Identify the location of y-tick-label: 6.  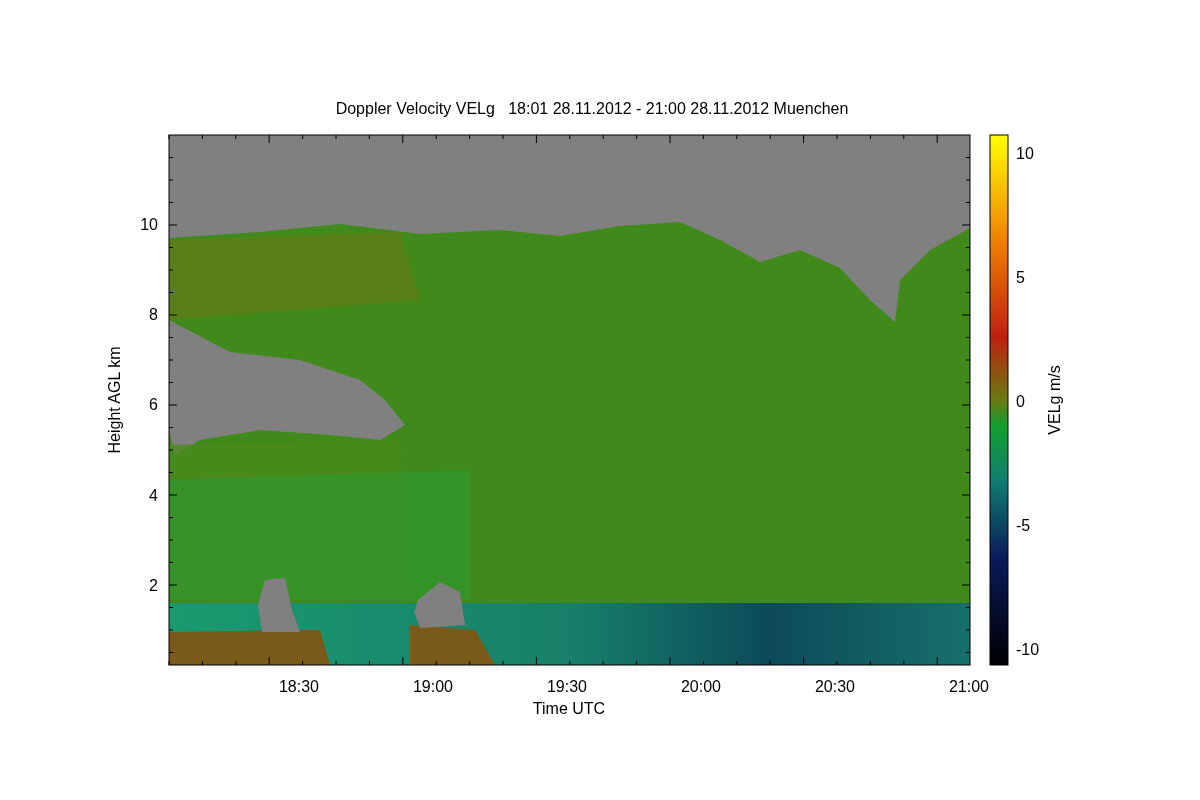
(153, 405).